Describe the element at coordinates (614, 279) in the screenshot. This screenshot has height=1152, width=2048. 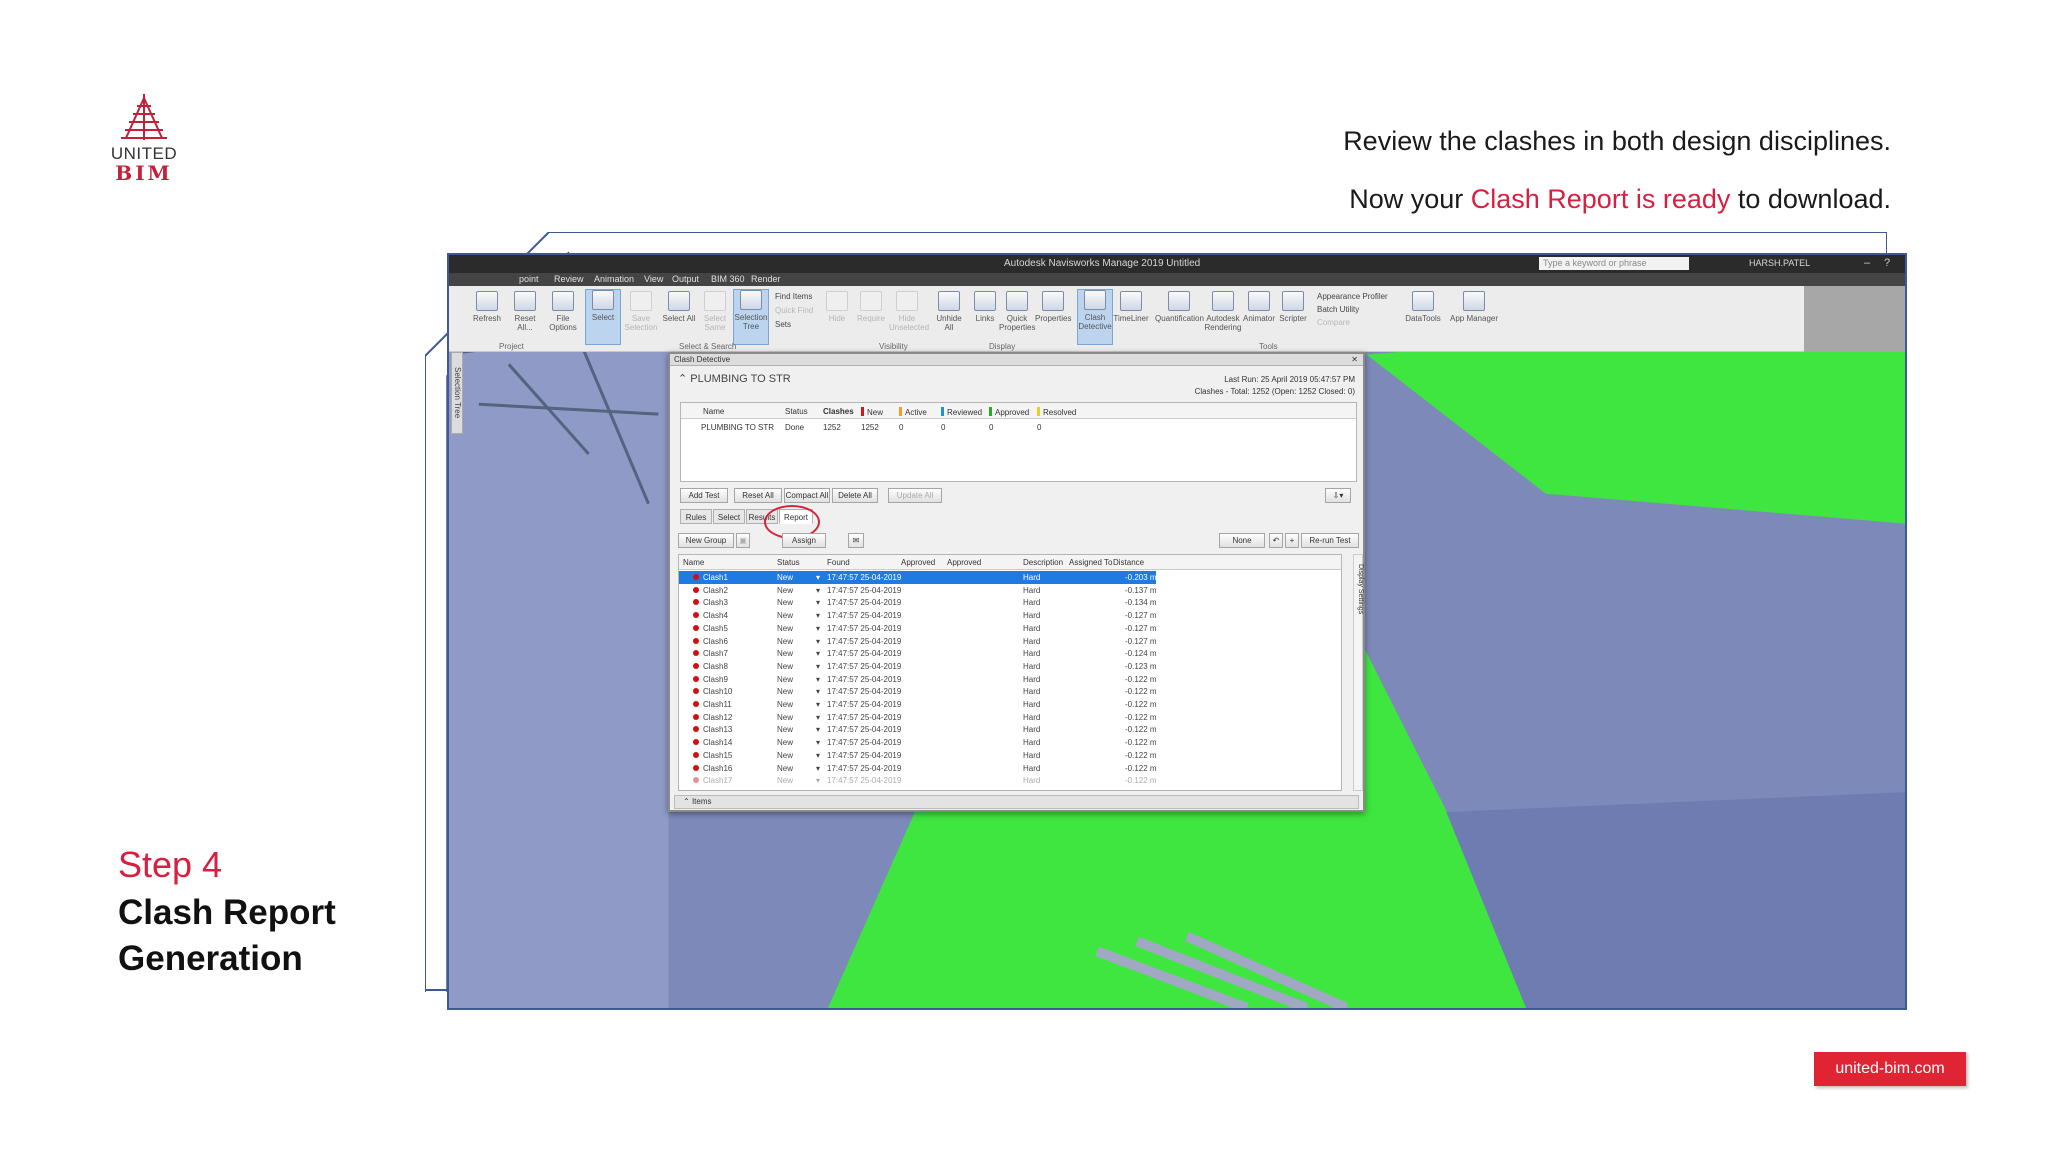
I see `menu-item-animation: Animation` at that location.